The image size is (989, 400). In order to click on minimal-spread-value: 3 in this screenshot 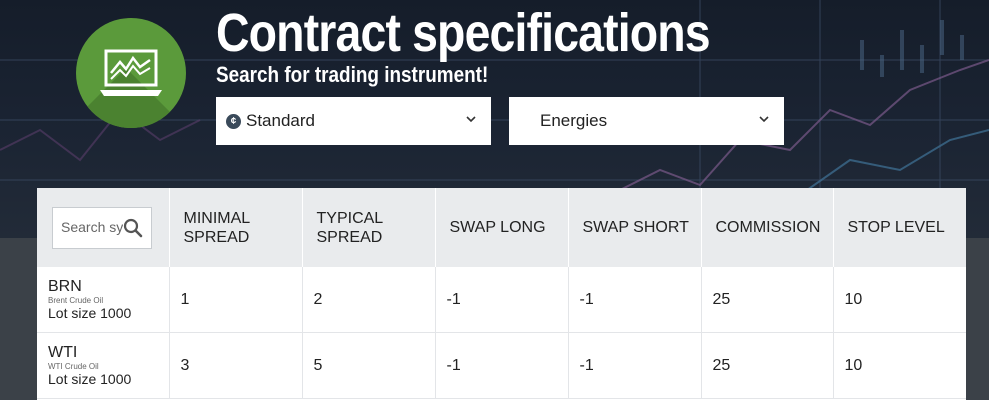, I will do `click(236, 365)`.